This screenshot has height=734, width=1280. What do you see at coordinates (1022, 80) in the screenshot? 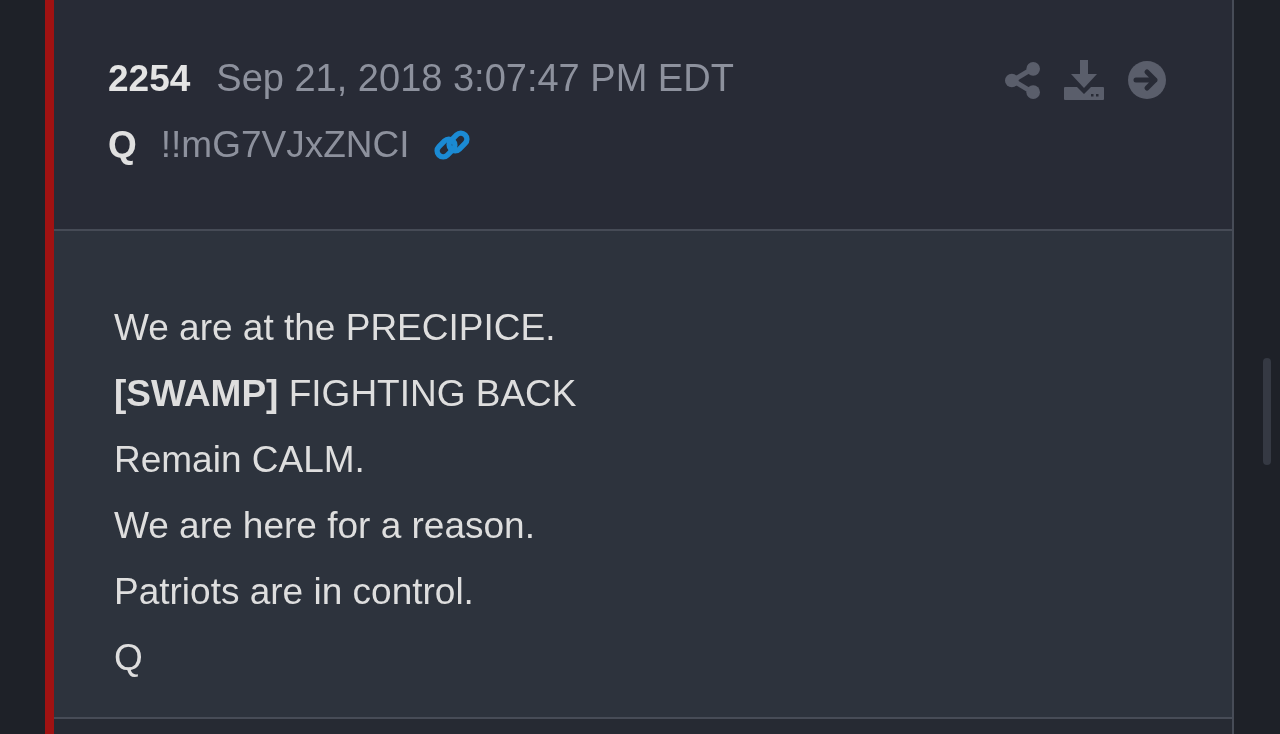
I see `share-icon` at bounding box center [1022, 80].